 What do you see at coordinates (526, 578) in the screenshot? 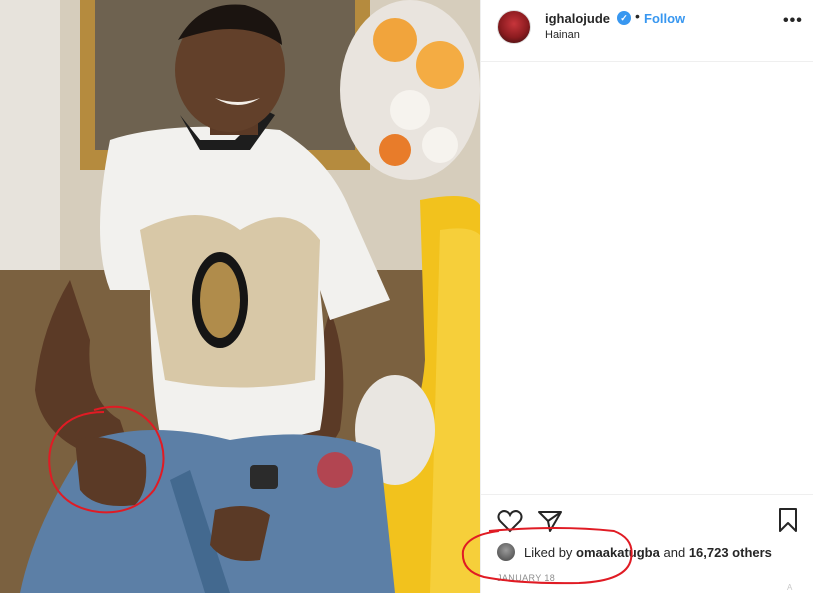
I see `post-date: JANUARY 18` at bounding box center [526, 578].